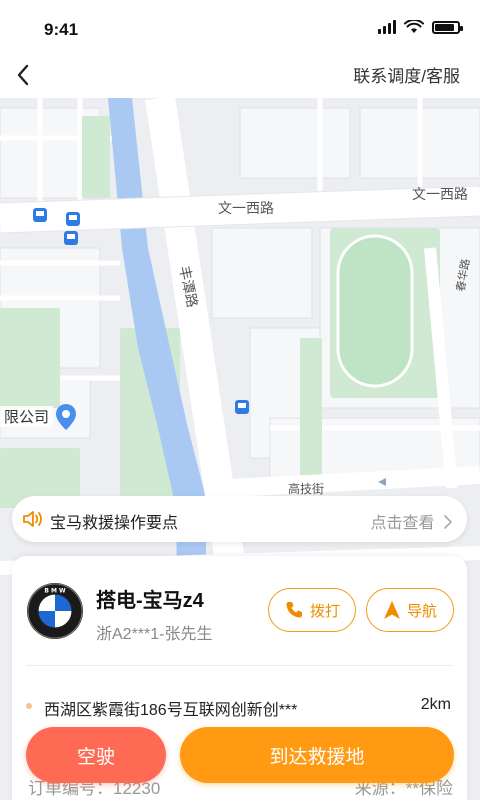 The width and height of the screenshot is (480, 800). Describe the element at coordinates (171, 710) in the screenshot. I see `rescue-address: 西湖区紫霞街186号互联网创新创***` at that location.